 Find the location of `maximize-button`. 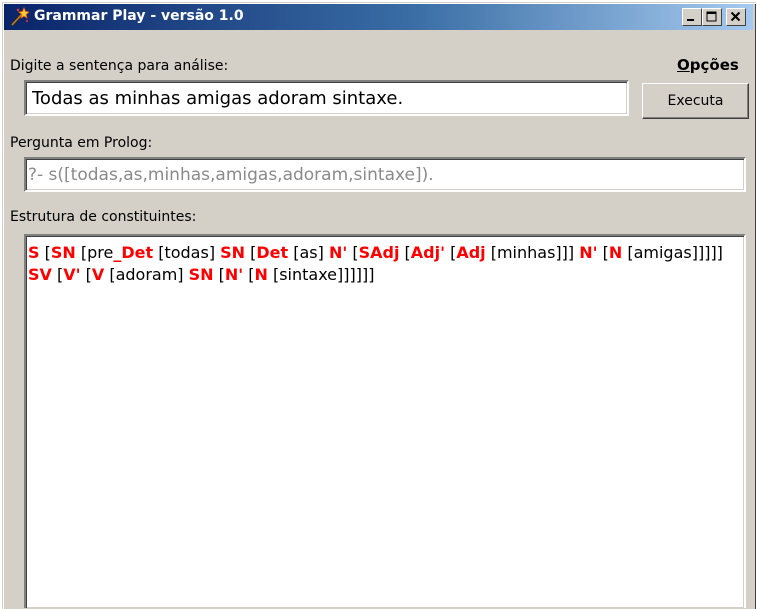

maximize-button is located at coordinates (712, 17).